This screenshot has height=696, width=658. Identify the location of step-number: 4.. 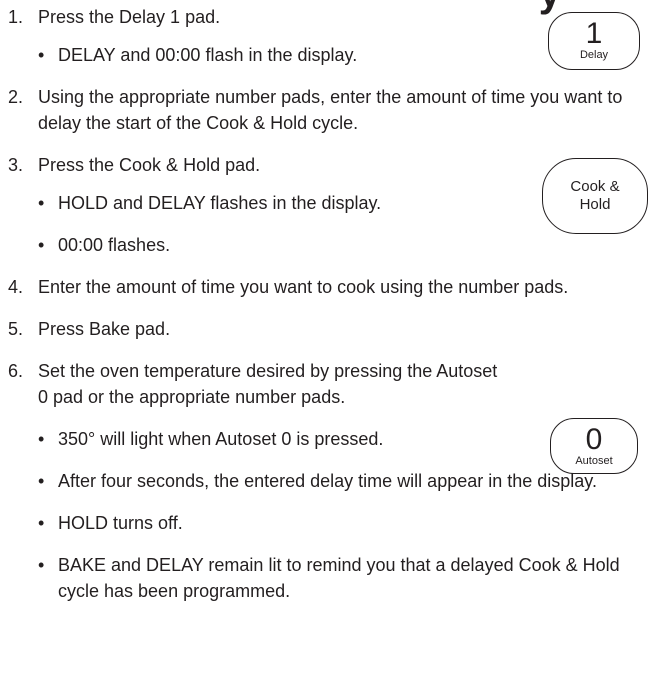
(16, 287).